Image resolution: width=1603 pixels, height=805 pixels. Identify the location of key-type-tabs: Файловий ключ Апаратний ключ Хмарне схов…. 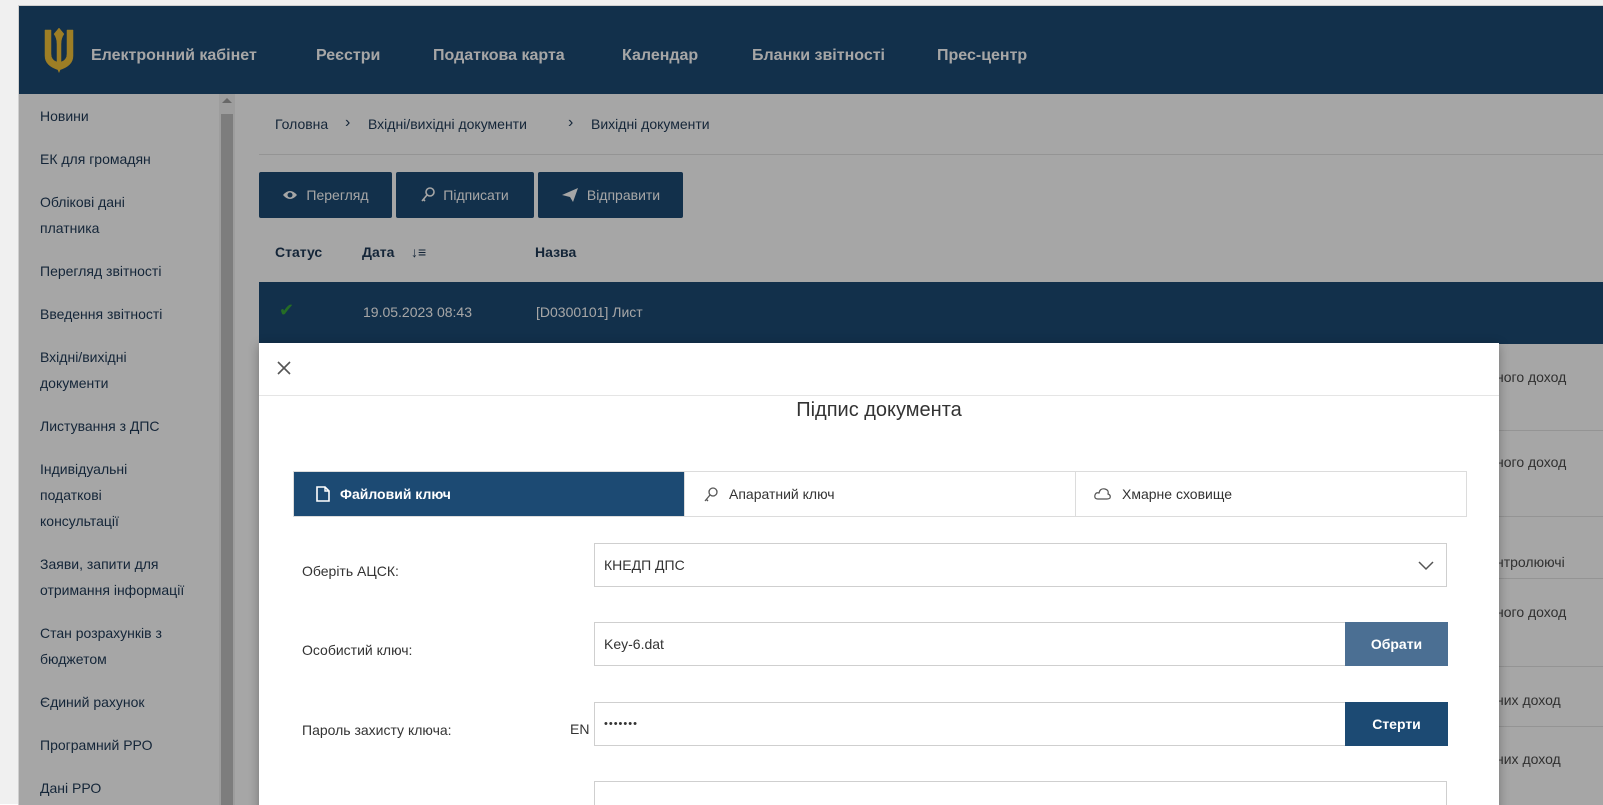
(880, 494).